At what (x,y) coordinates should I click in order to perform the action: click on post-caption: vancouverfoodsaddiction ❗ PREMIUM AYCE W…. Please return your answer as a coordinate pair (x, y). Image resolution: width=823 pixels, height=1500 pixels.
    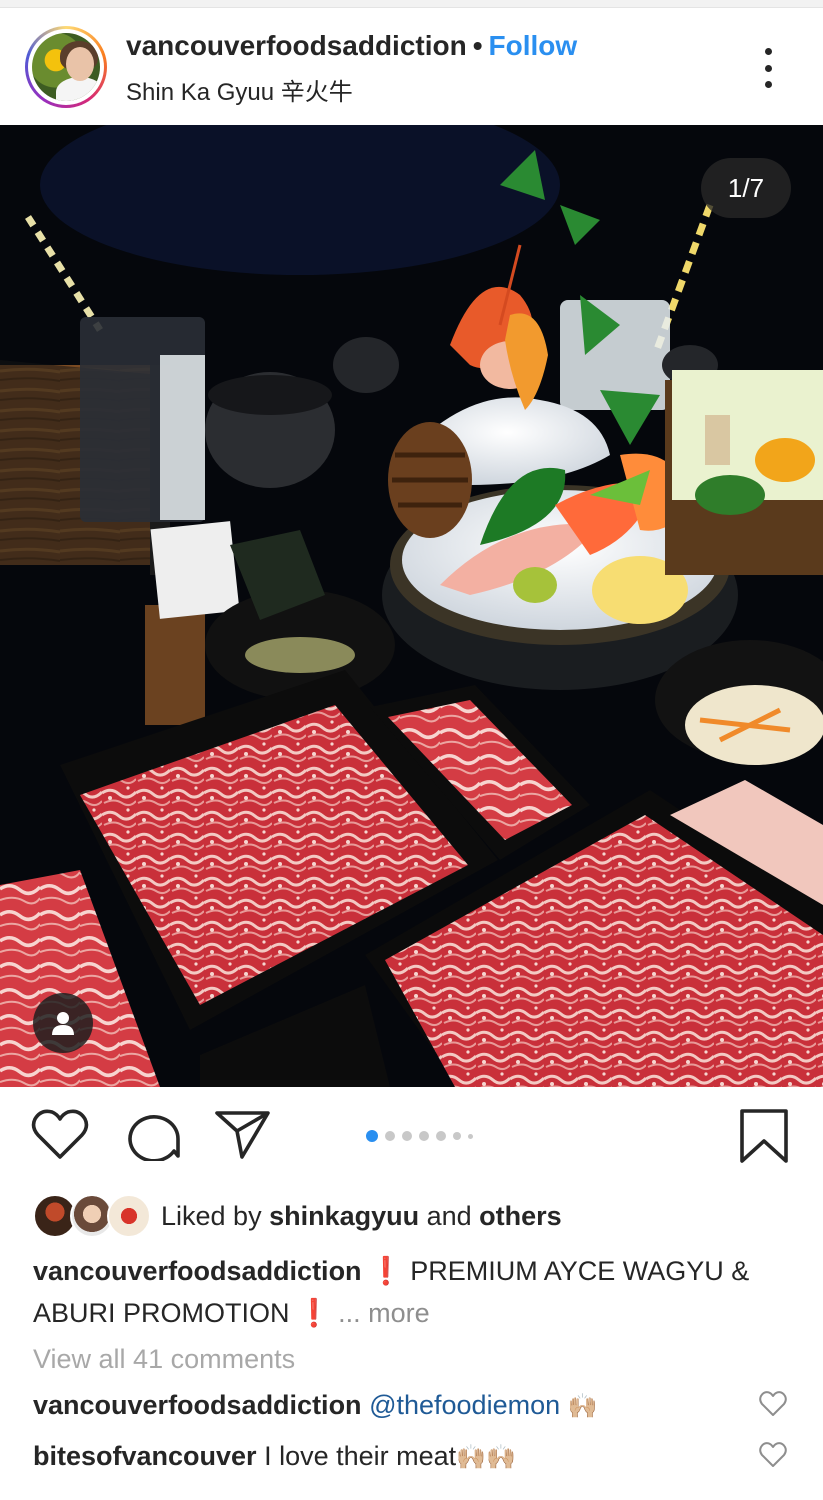
    Looking at the image, I should click on (413, 1292).